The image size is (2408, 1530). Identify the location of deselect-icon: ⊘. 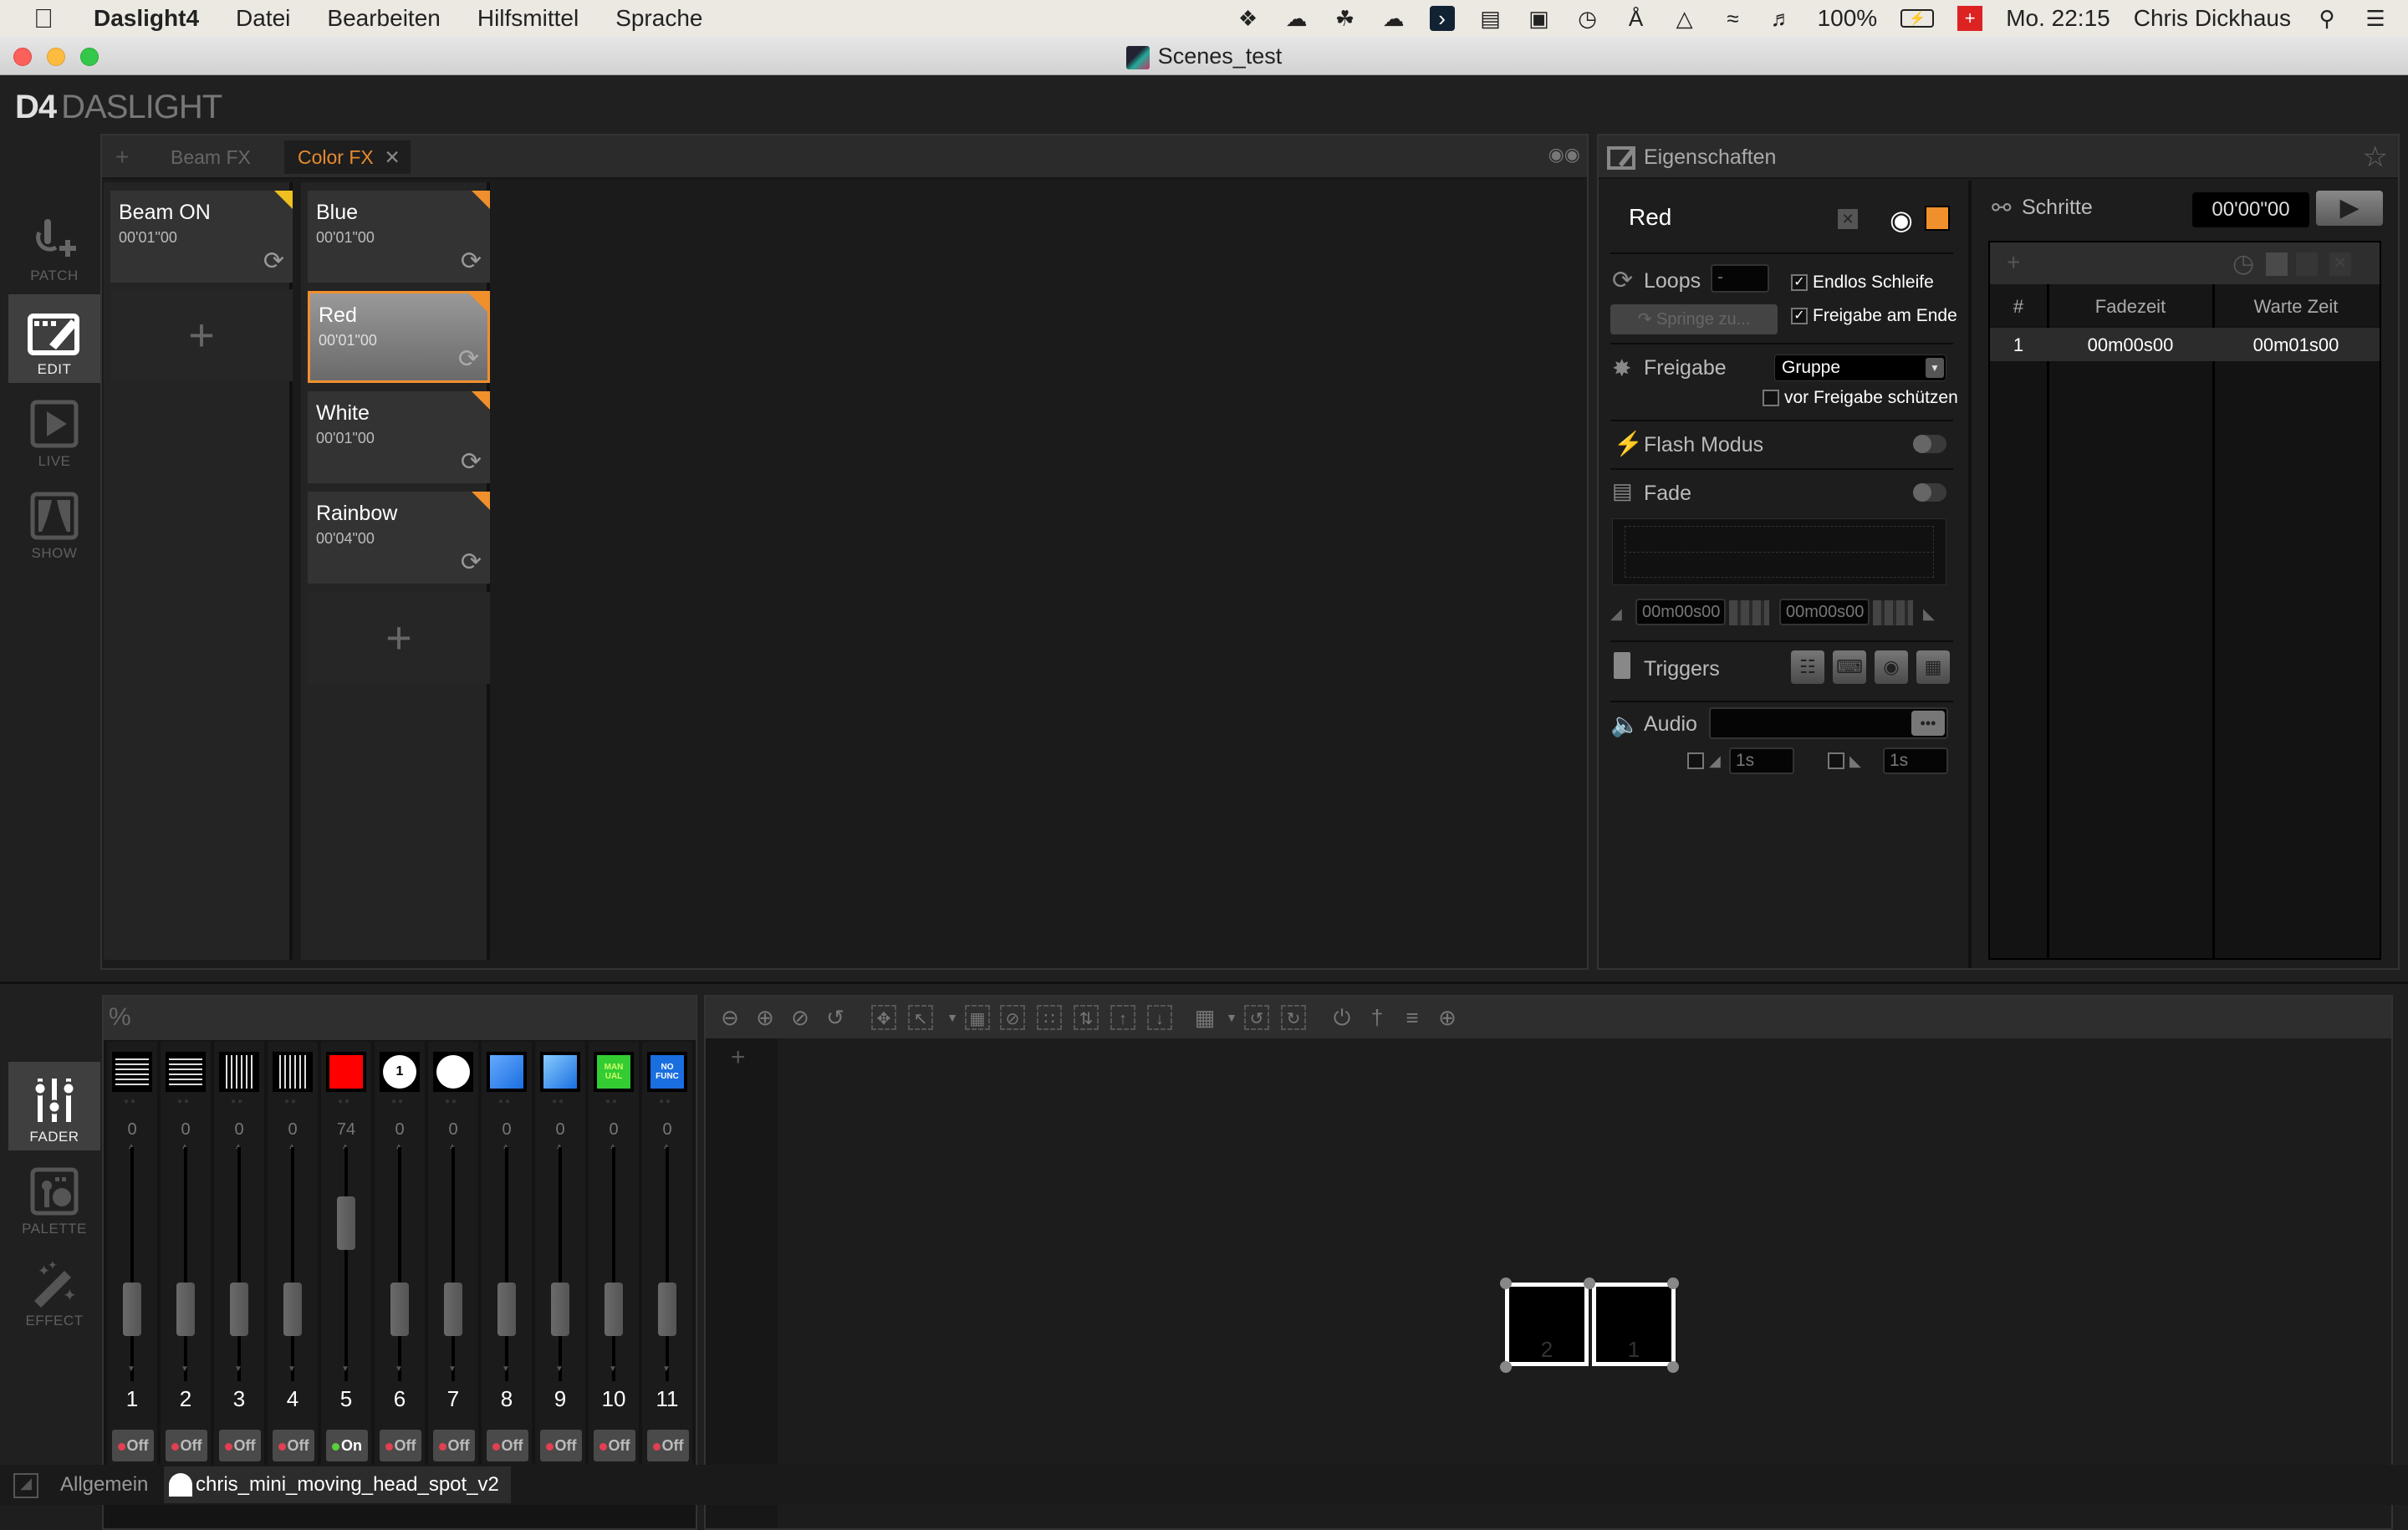
(1012, 1017).